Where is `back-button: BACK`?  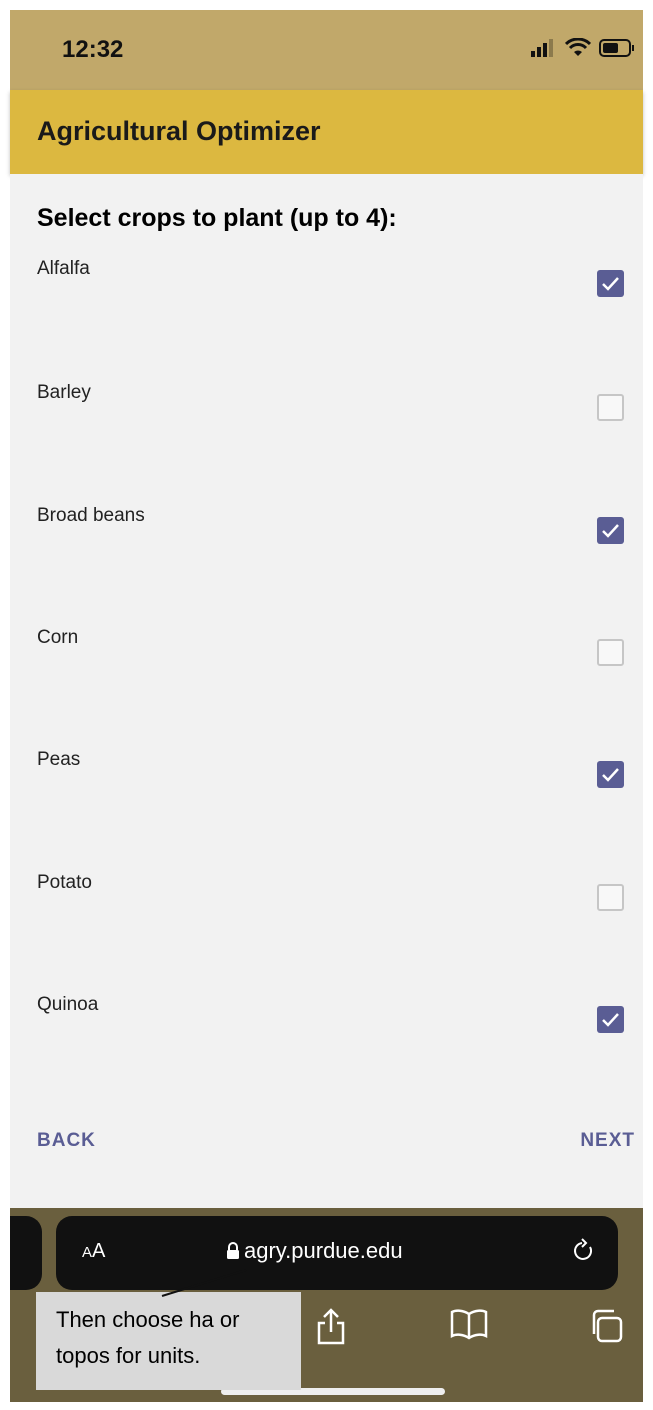
back-button: BACK is located at coordinates (66, 1141).